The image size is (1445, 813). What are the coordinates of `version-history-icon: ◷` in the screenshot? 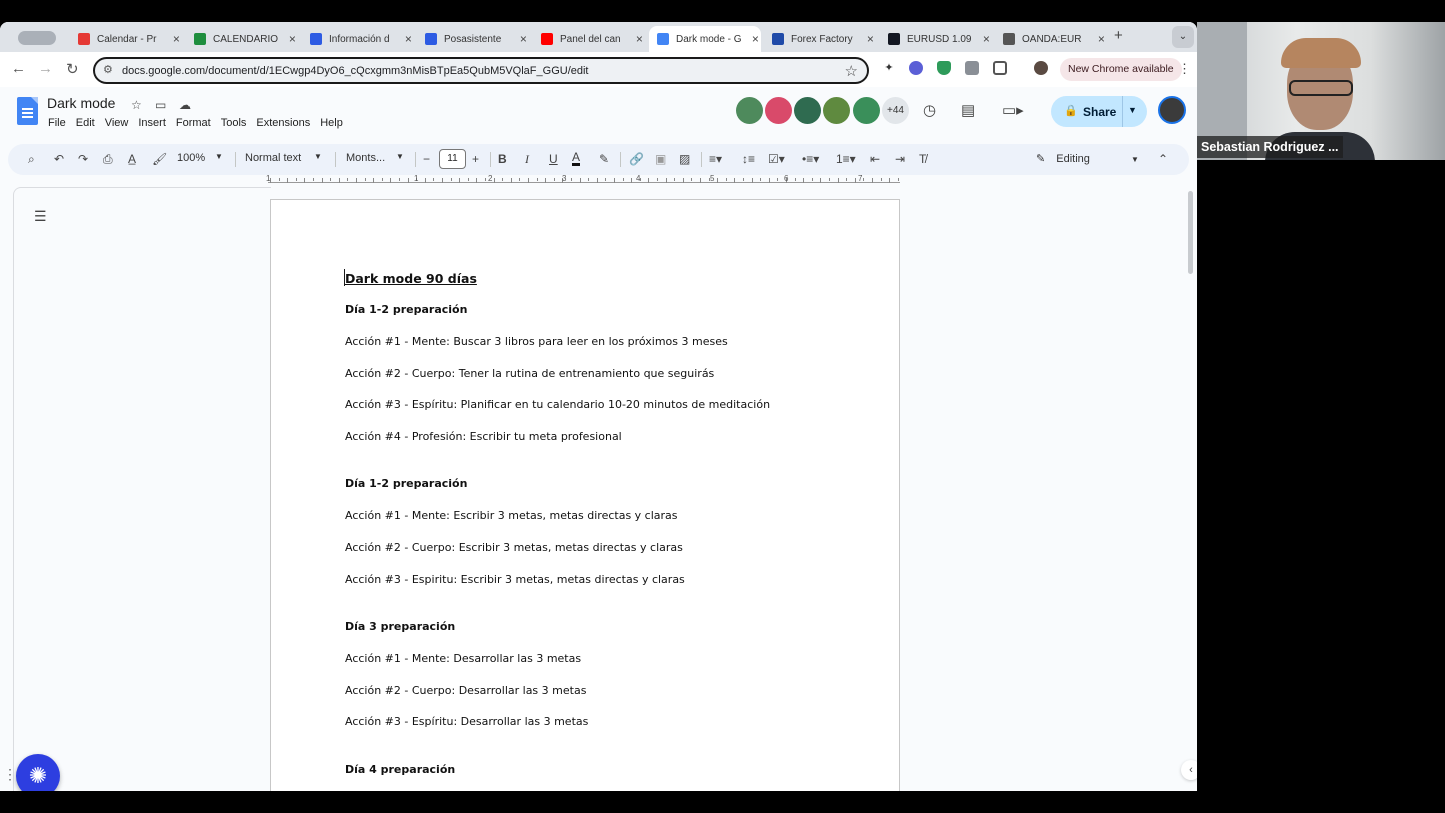 It's located at (929, 110).